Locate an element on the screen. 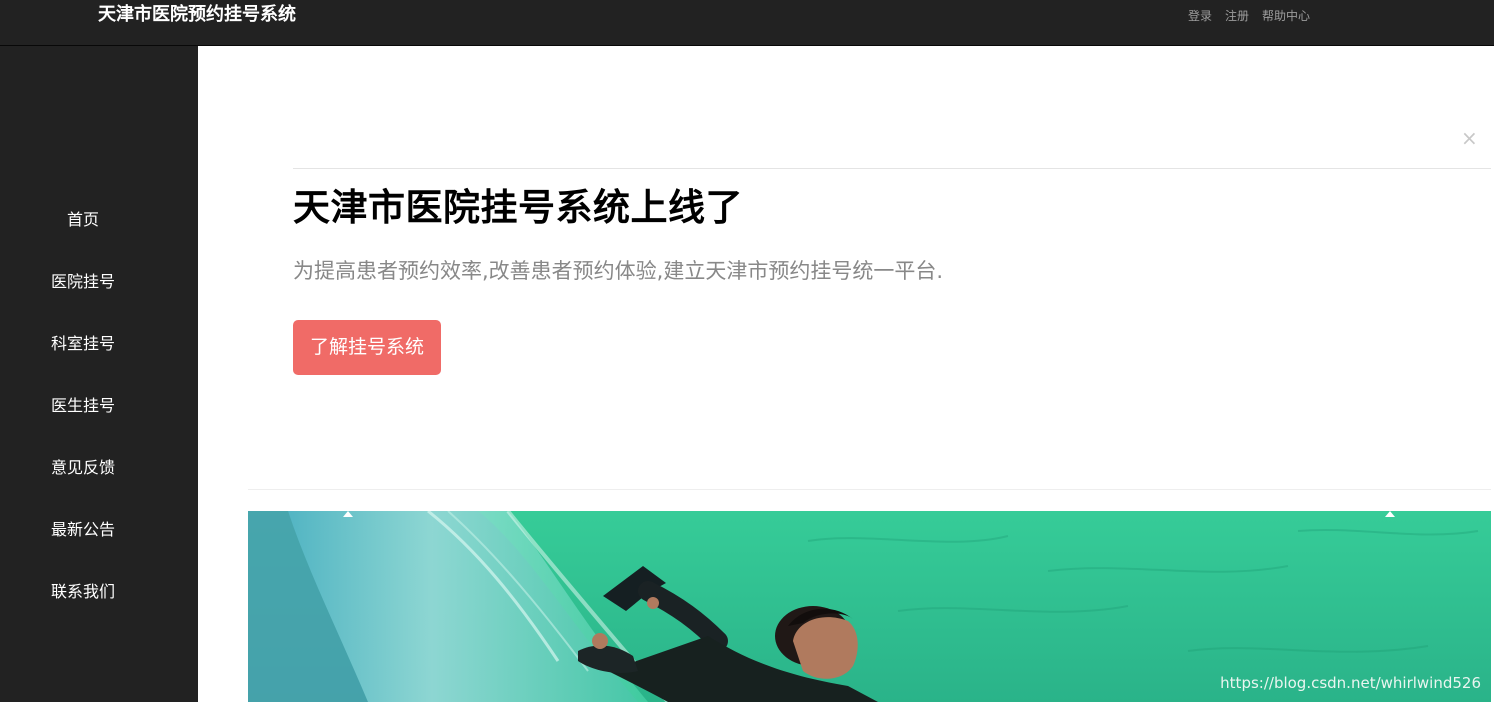  top-nav-links: 登录 注册 帮助中心 is located at coordinates (1242, 16).